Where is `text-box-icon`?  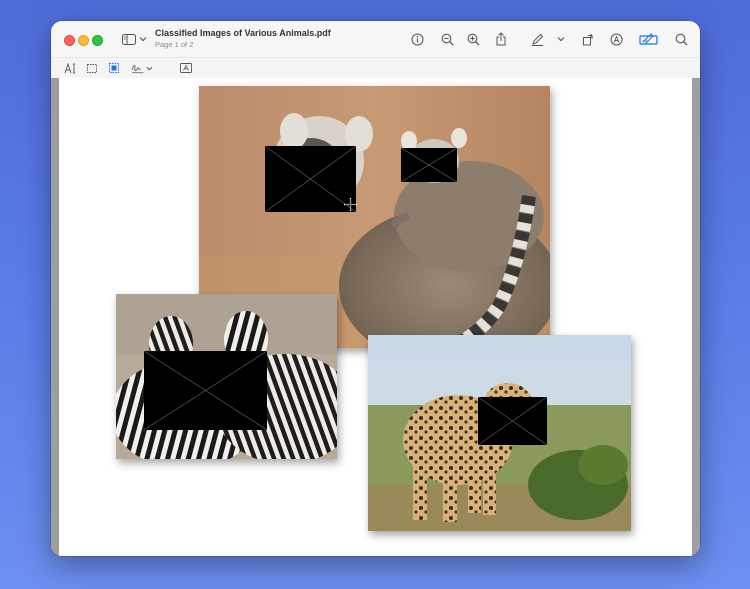
text-box-icon is located at coordinates (186, 68).